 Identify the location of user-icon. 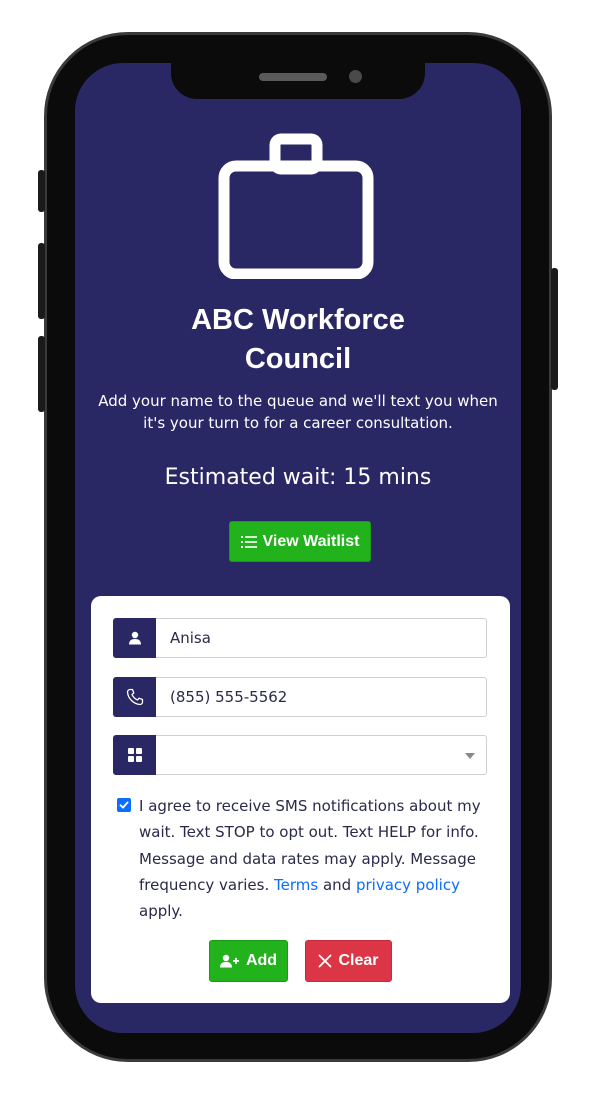
(134, 638).